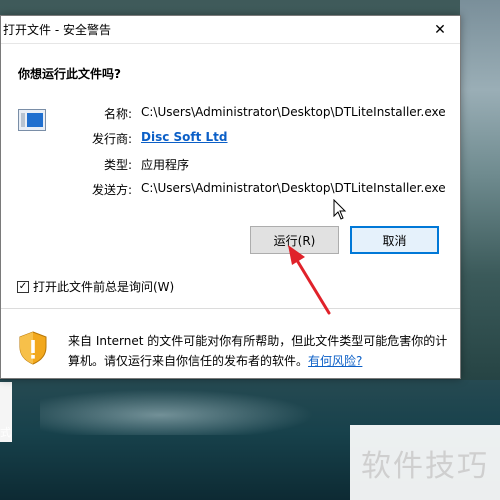 The image size is (500, 500). What do you see at coordinates (165, 165) in the screenshot?
I see `field-value-type: 应用程序` at bounding box center [165, 165].